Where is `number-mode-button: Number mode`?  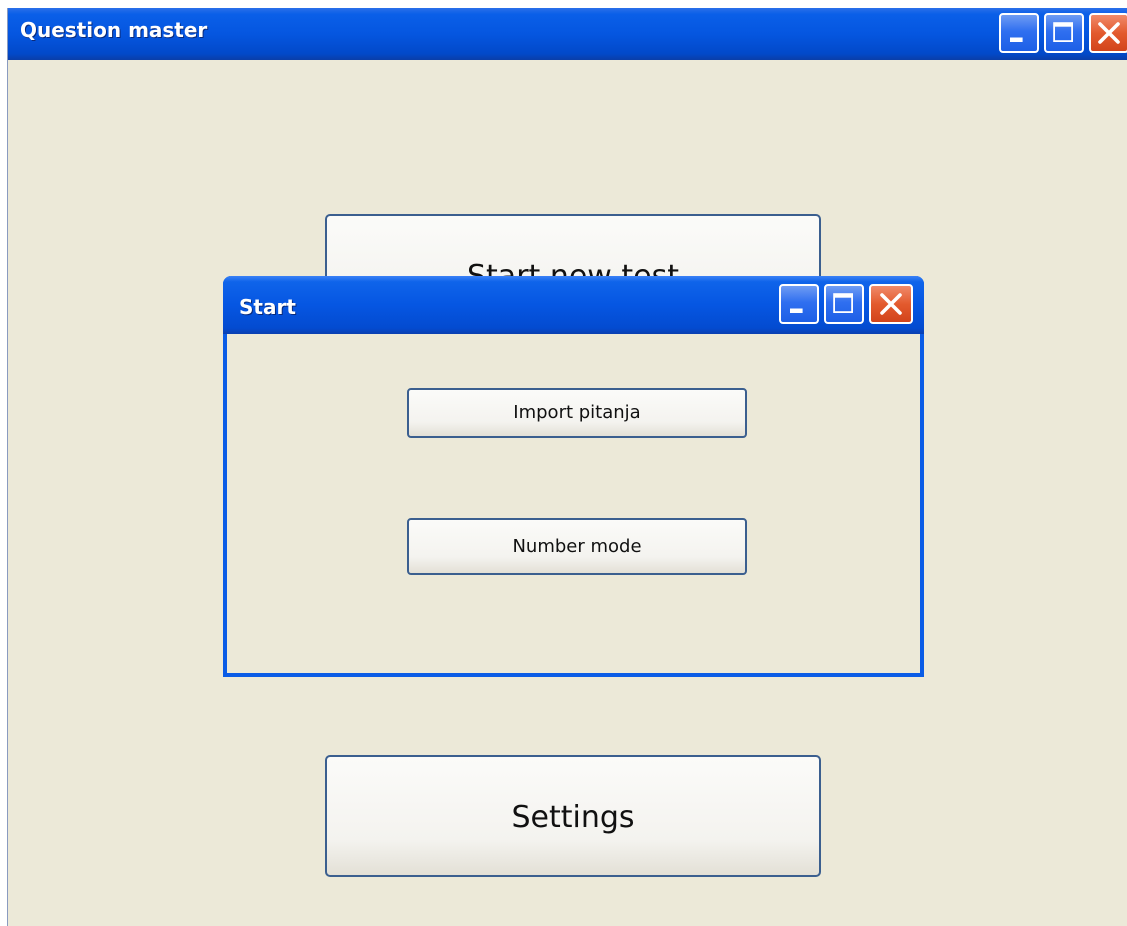 number-mode-button: Number mode is located at coordinates (577, 546).